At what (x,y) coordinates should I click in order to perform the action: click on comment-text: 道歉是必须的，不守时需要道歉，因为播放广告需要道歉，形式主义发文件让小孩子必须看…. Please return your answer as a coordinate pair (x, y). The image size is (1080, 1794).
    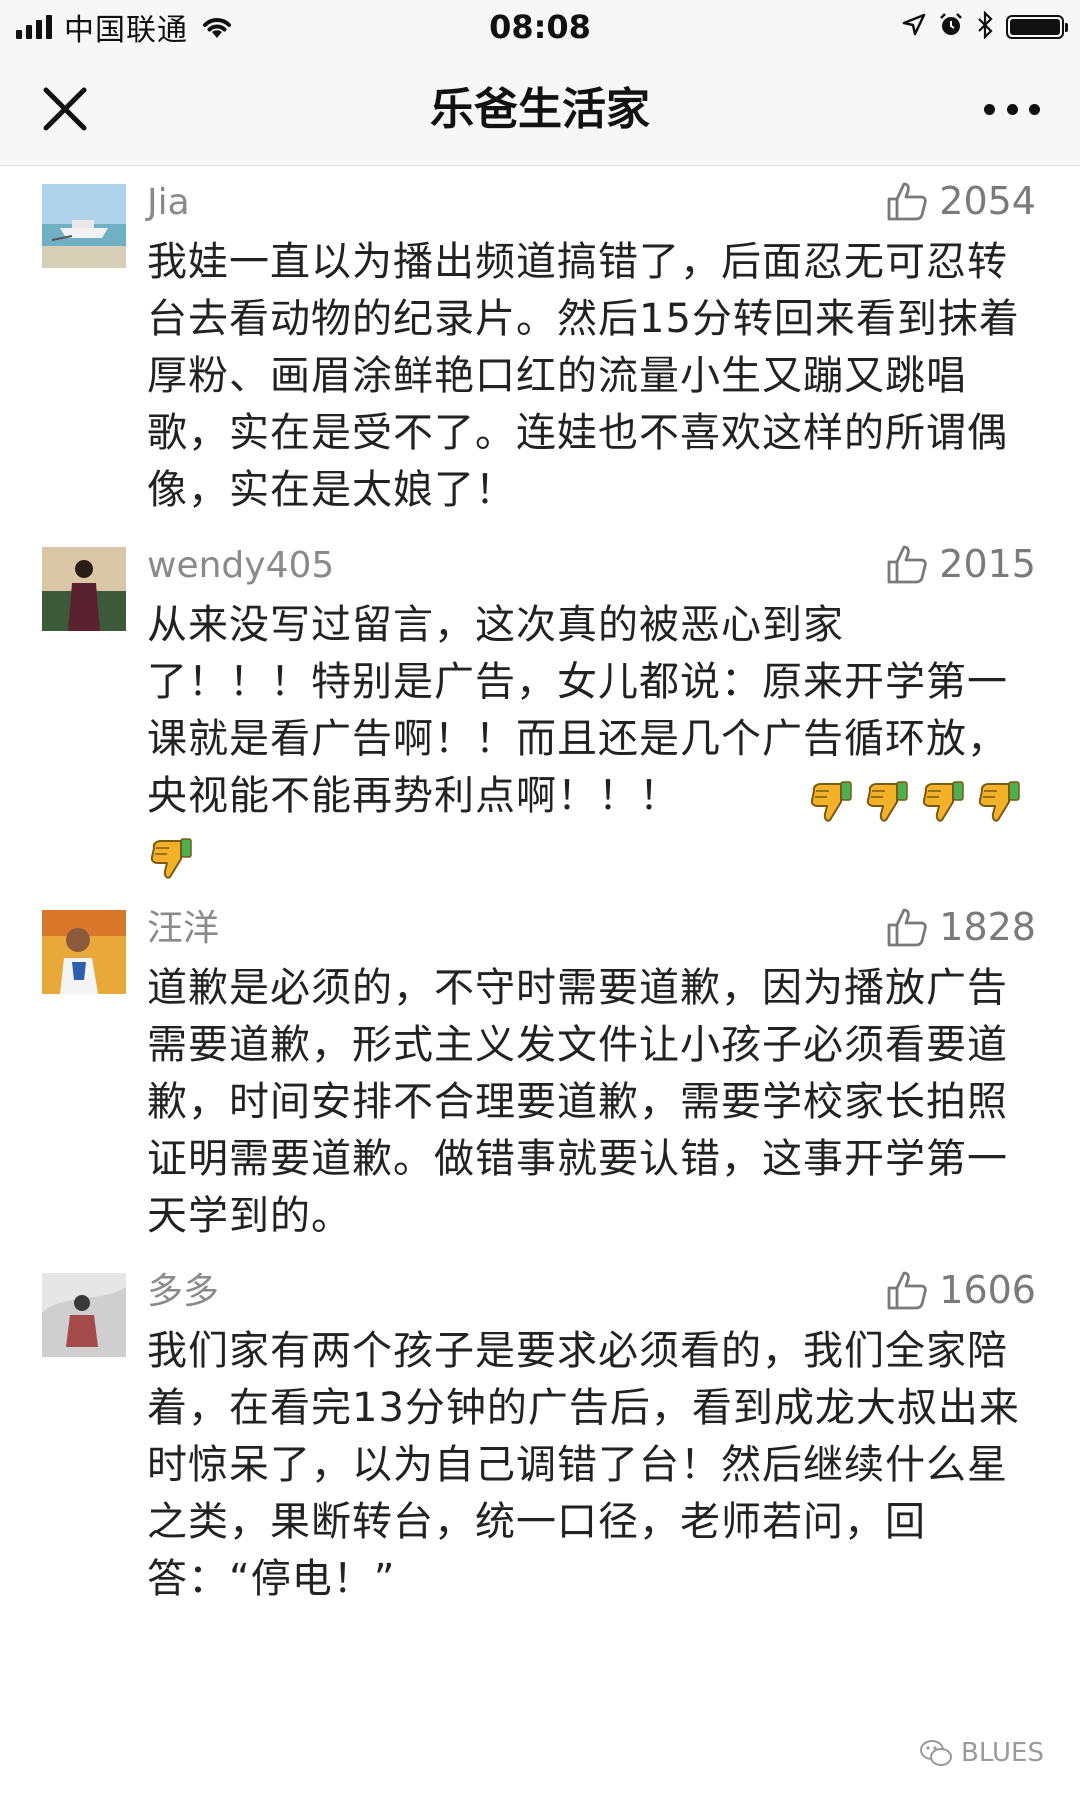
    Looking at the image, I should click on (577, 1102).